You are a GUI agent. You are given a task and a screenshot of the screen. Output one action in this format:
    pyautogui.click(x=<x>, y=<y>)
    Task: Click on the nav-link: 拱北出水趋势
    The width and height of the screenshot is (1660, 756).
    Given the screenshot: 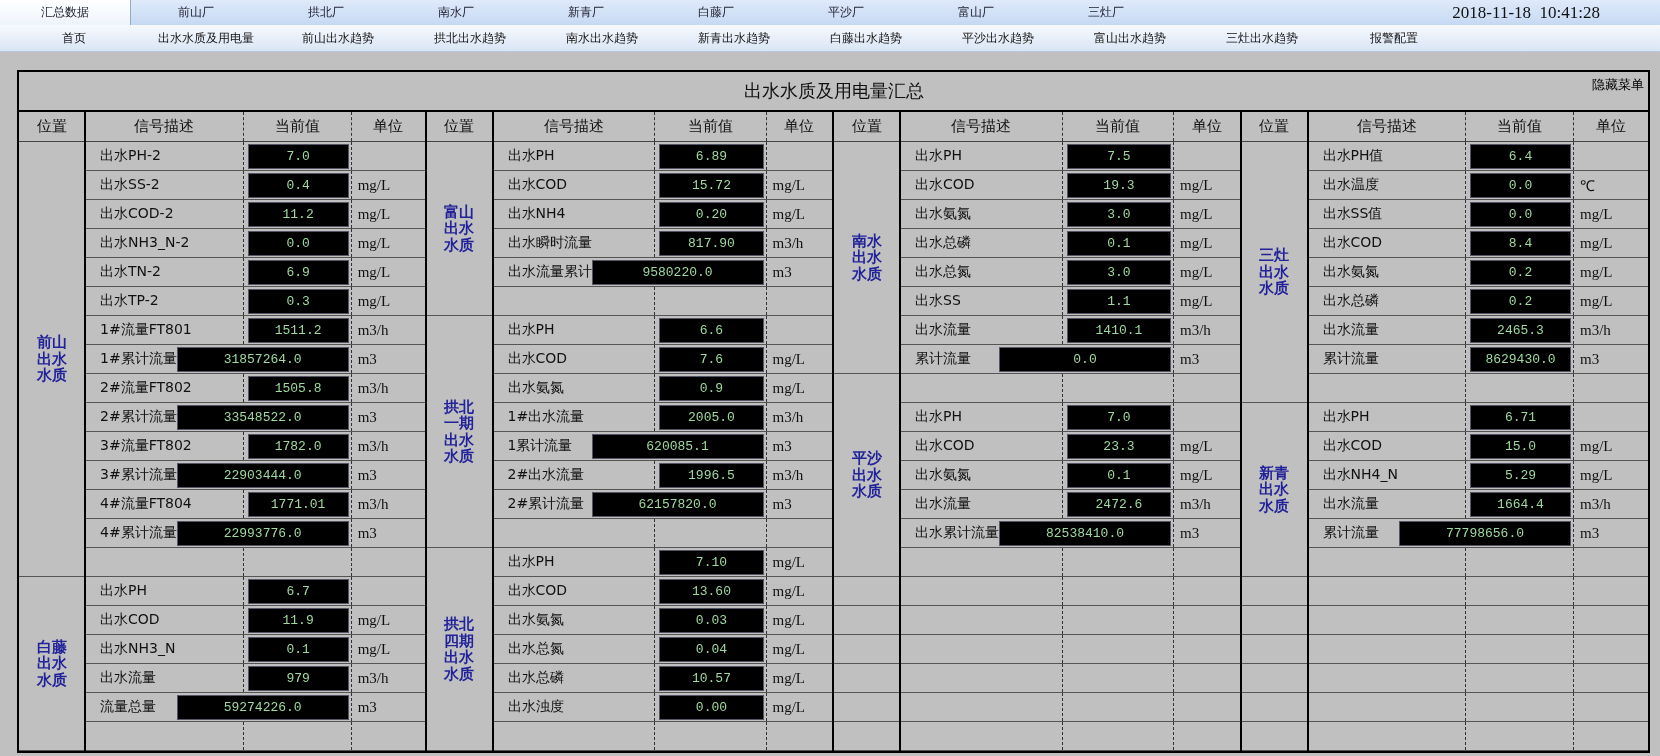 What is the action you would take?
    pyautogui.click(x=470, y=38)
    